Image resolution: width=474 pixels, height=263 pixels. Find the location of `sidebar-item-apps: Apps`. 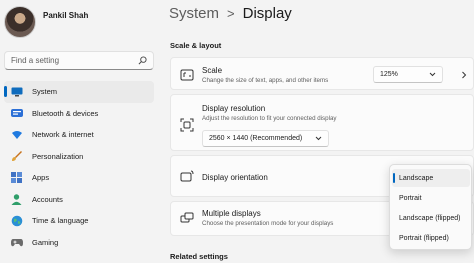

sidebar-item-apps: Apps is located at coordinates (79, 178).